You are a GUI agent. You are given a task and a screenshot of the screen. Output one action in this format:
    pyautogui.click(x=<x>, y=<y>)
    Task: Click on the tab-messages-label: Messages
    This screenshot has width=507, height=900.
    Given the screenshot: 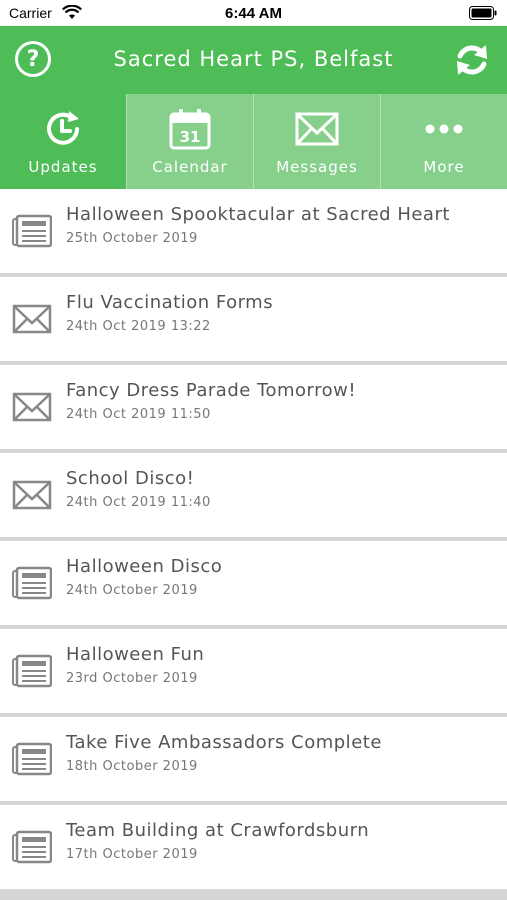 What is the action you would take?
    pyautogui.click(x=317, y=167)
    